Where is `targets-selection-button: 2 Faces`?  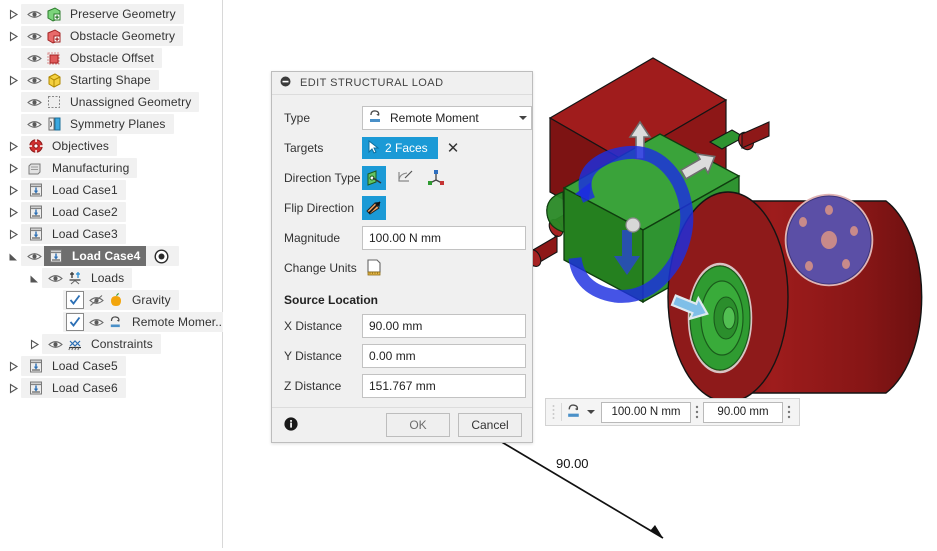
targets-selection-button: 2 Faces is located at coordinates (400, 148).